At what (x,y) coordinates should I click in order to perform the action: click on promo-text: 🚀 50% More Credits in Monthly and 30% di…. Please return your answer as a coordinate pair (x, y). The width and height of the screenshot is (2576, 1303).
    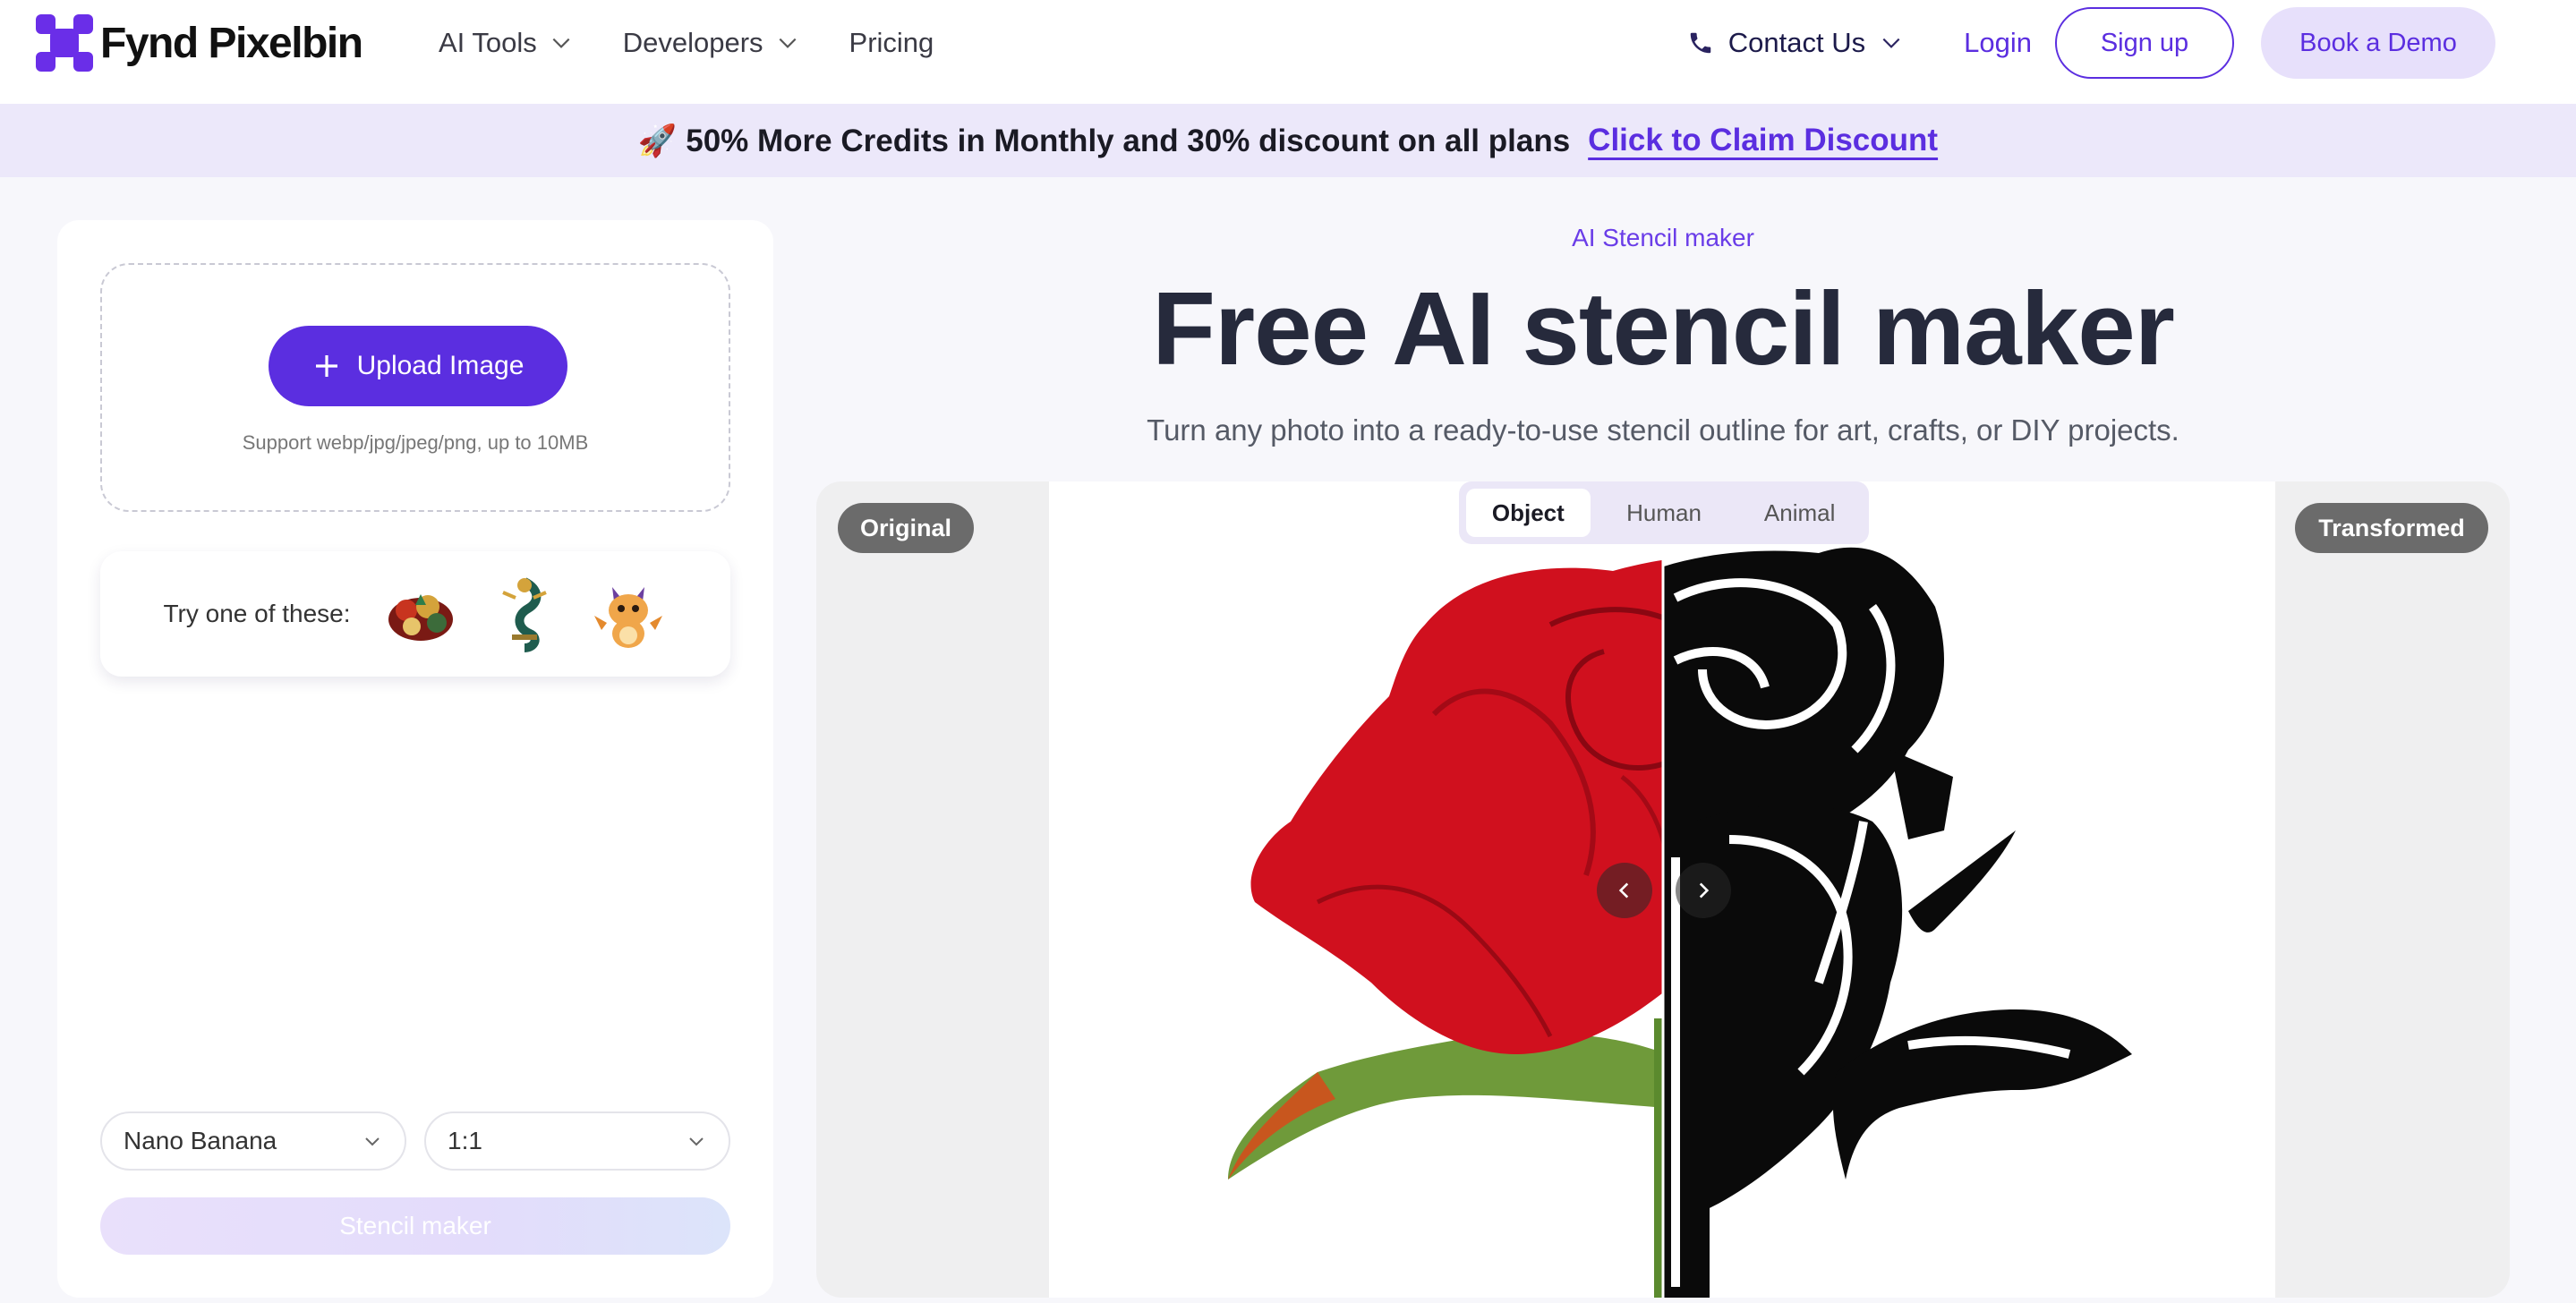
    Looking at the image, I should click on (1104, 141).